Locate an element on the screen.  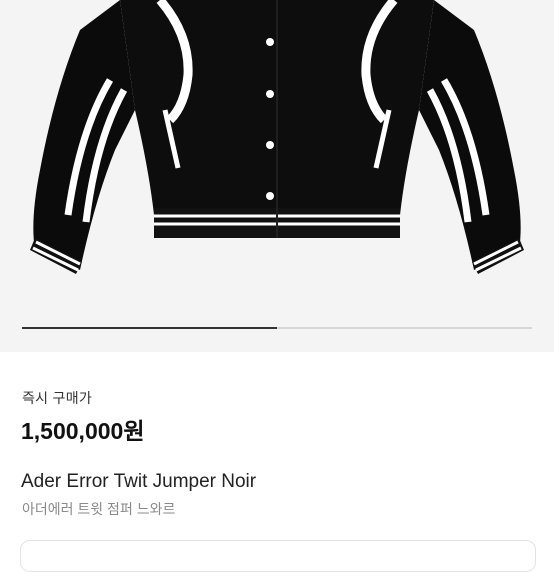
price-value: 1,500,000원 is located at coordinates (83, 431).